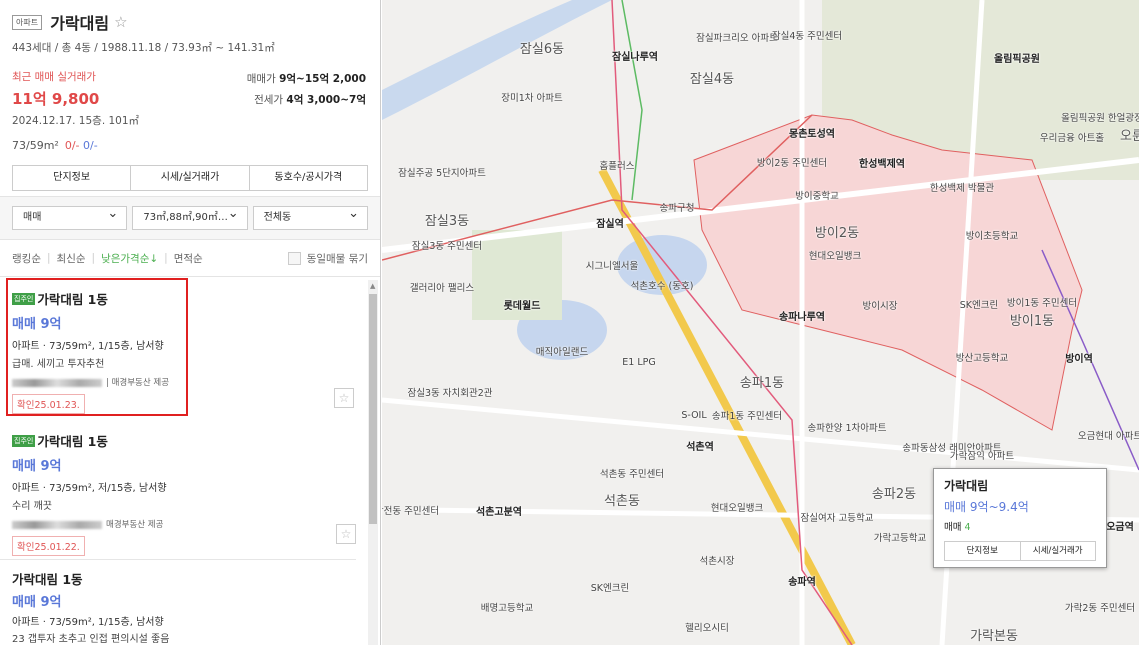 The image size is (1139, 645). I want to click on map-label: 석촌동, so click(622, 499).